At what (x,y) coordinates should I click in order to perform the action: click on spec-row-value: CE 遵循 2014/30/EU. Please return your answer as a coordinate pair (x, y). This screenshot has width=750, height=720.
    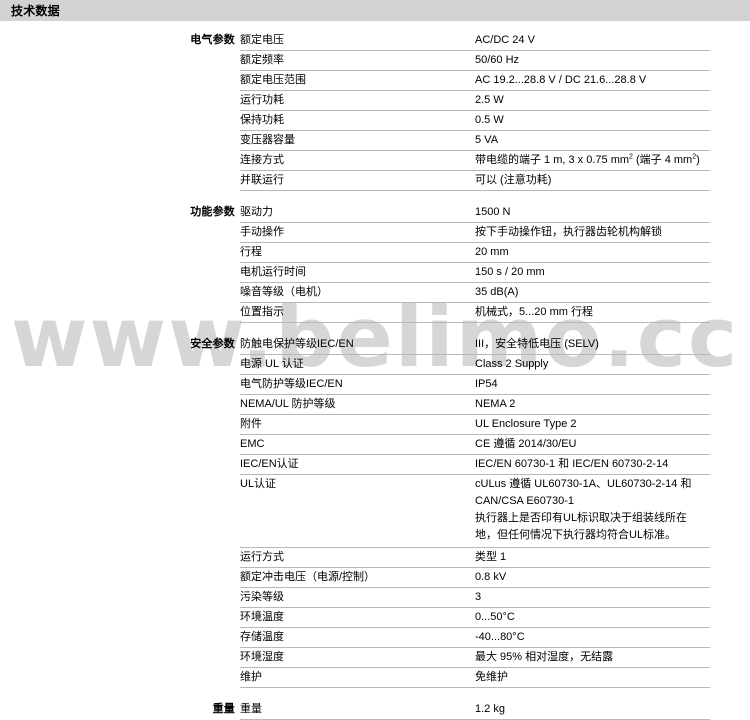
    Looking at the image, I should click on (526, 444).